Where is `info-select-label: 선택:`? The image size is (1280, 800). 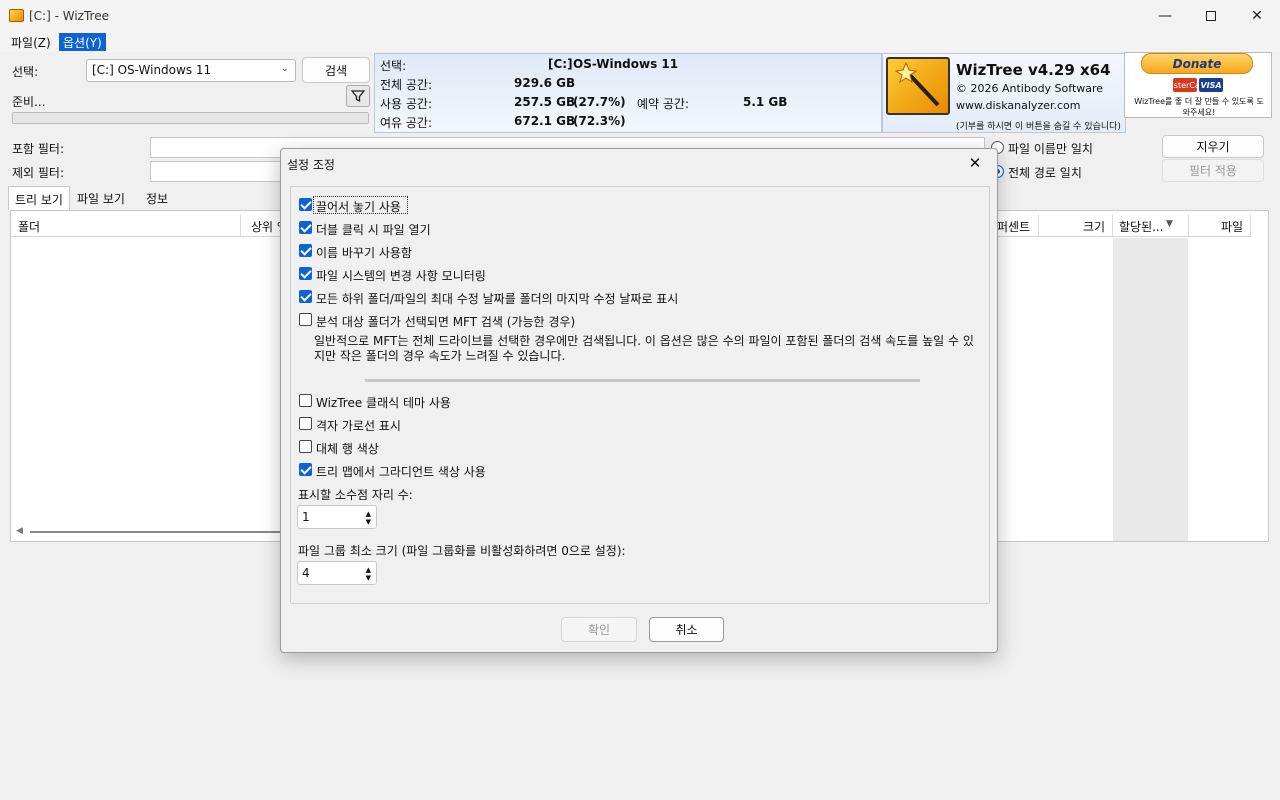 info-select-label: 선택: is located at coordinates (393, 66).